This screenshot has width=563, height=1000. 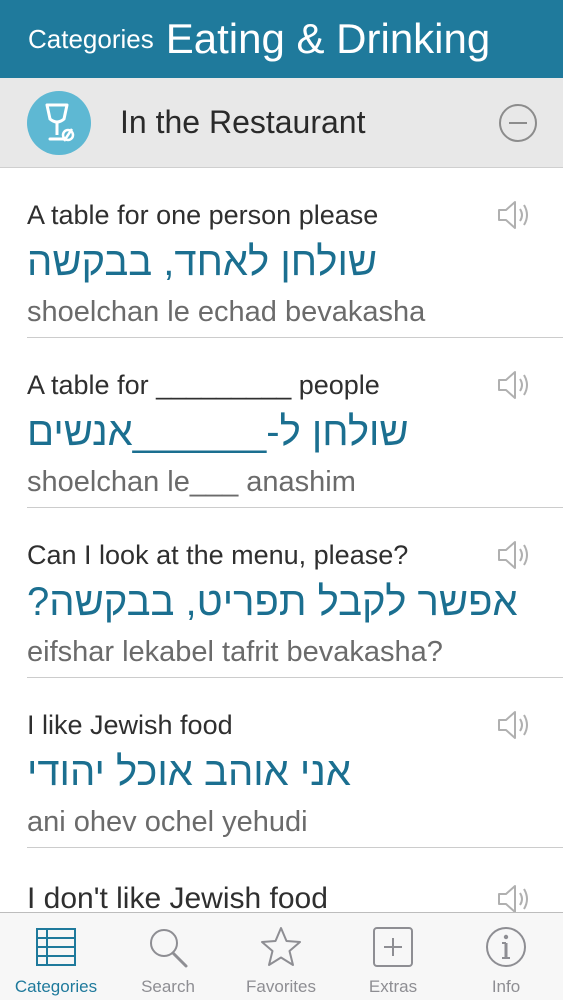 I want to click on phrase-transliteration: eifshar lekabel tafrit bevakasha?, so click(x=235, y=652).